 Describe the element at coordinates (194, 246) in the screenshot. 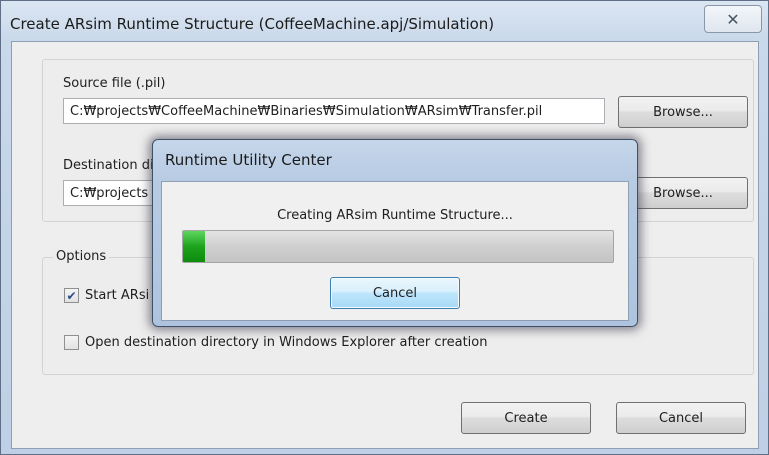

I see `progress-bar-fill` at that location.